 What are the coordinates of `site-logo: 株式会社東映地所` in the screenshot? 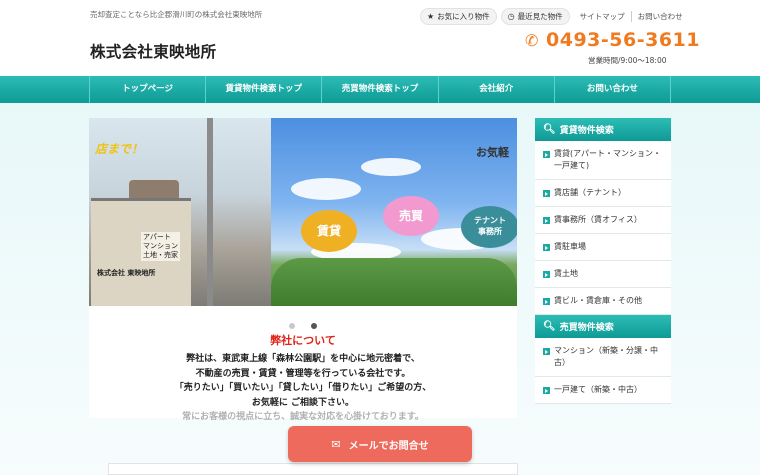 It's located at (153, 51).